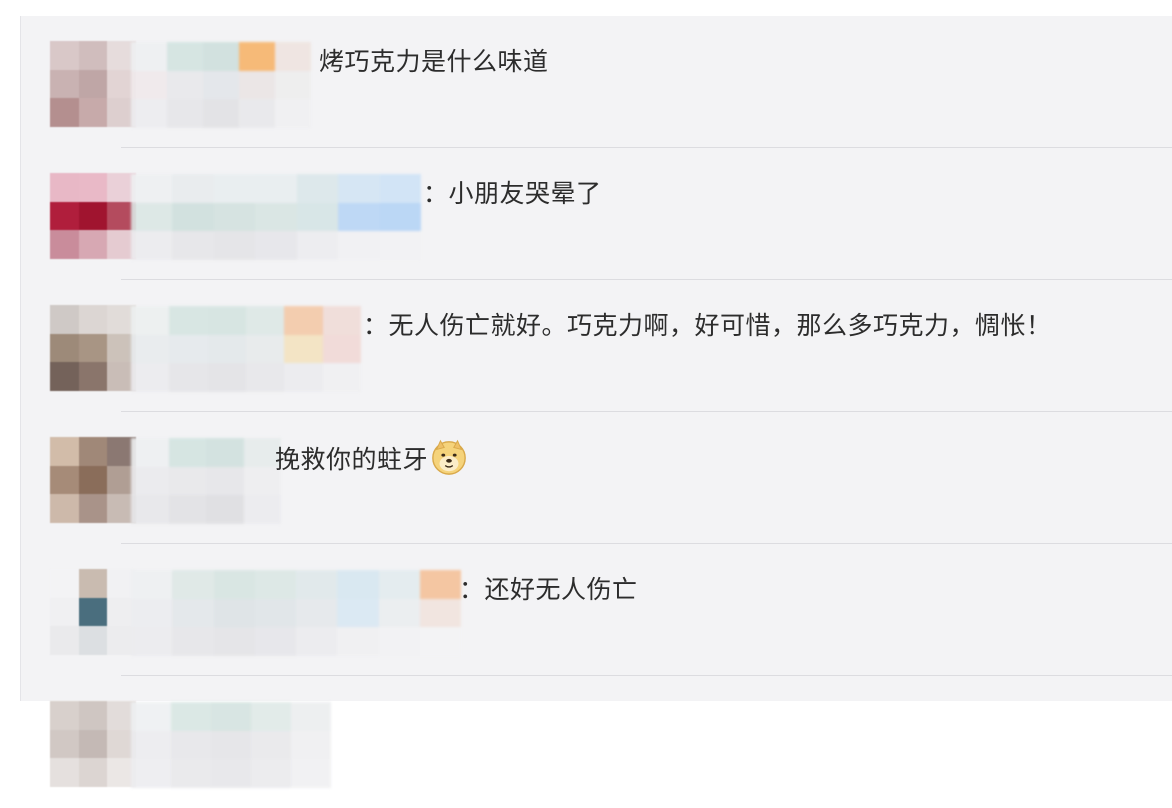 The image size is (1172, 808). Describe the element at coordinates (512, 193) in the screenshot. I see `comment-text: ：小朋友哭晕了` at that location.